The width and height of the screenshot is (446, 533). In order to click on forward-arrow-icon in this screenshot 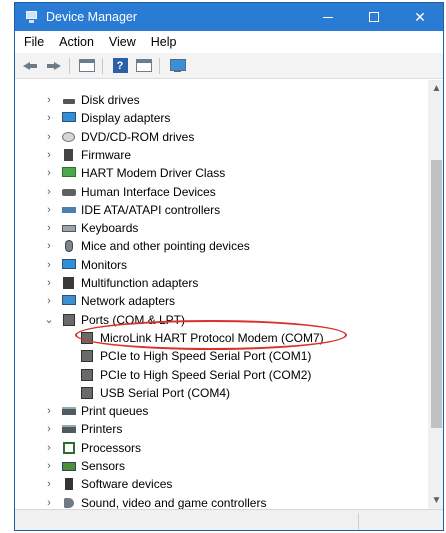, I will do `click(54, 66)`.